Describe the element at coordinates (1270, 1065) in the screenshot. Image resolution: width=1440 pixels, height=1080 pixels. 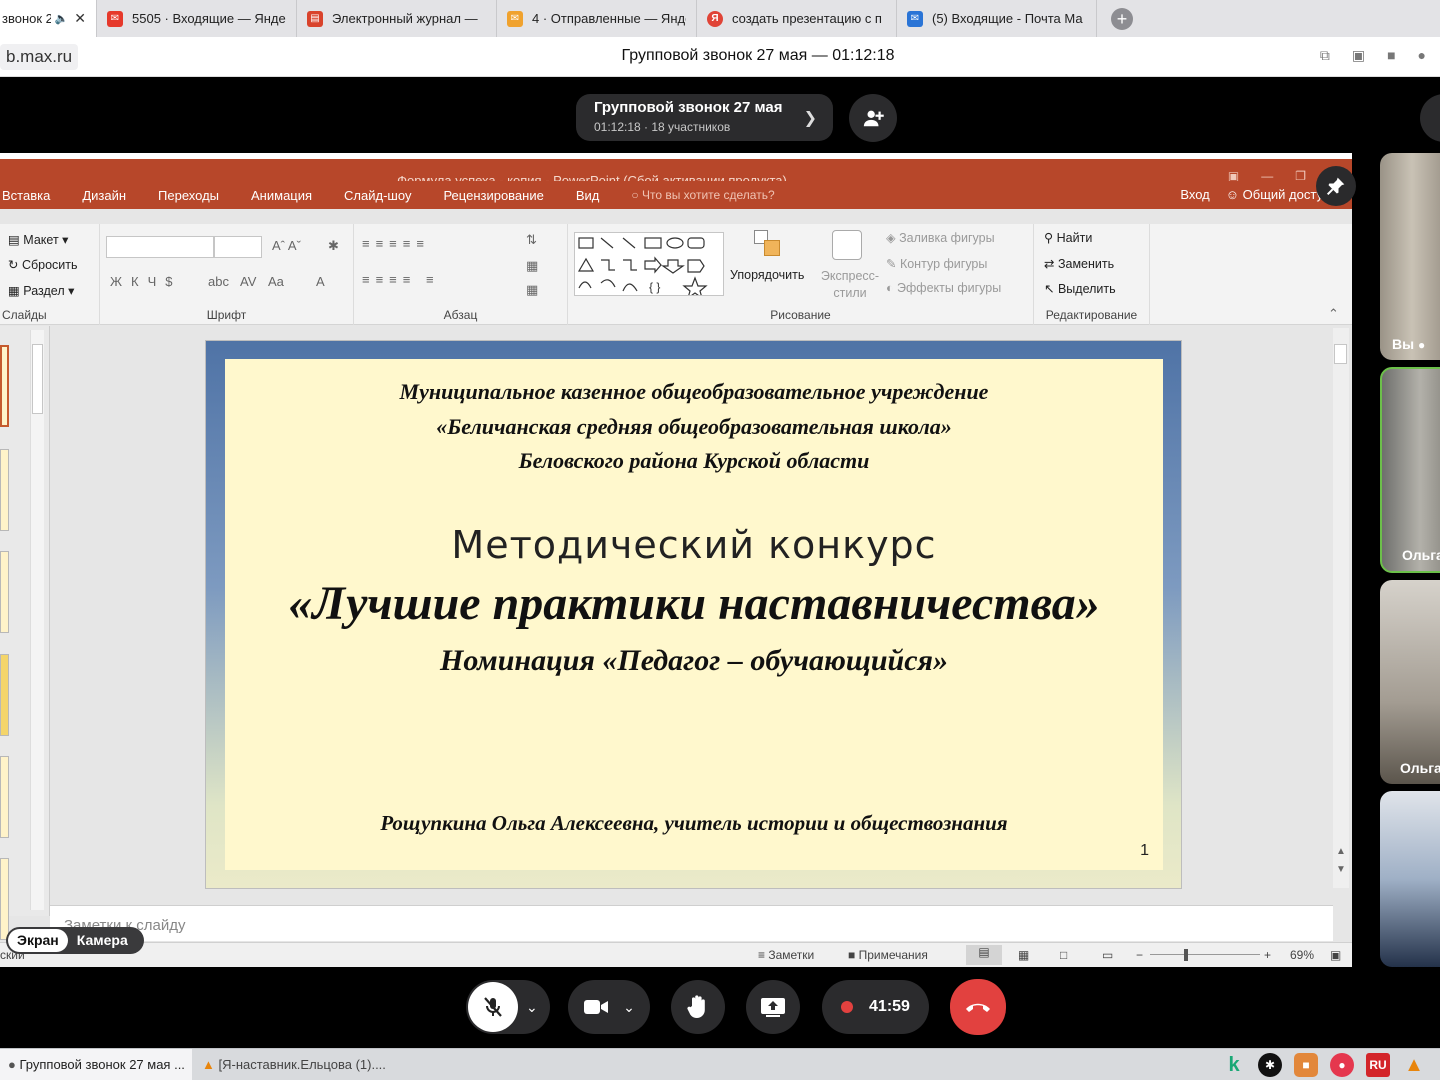
I see `bluetooth-icon: ✱` at that location.